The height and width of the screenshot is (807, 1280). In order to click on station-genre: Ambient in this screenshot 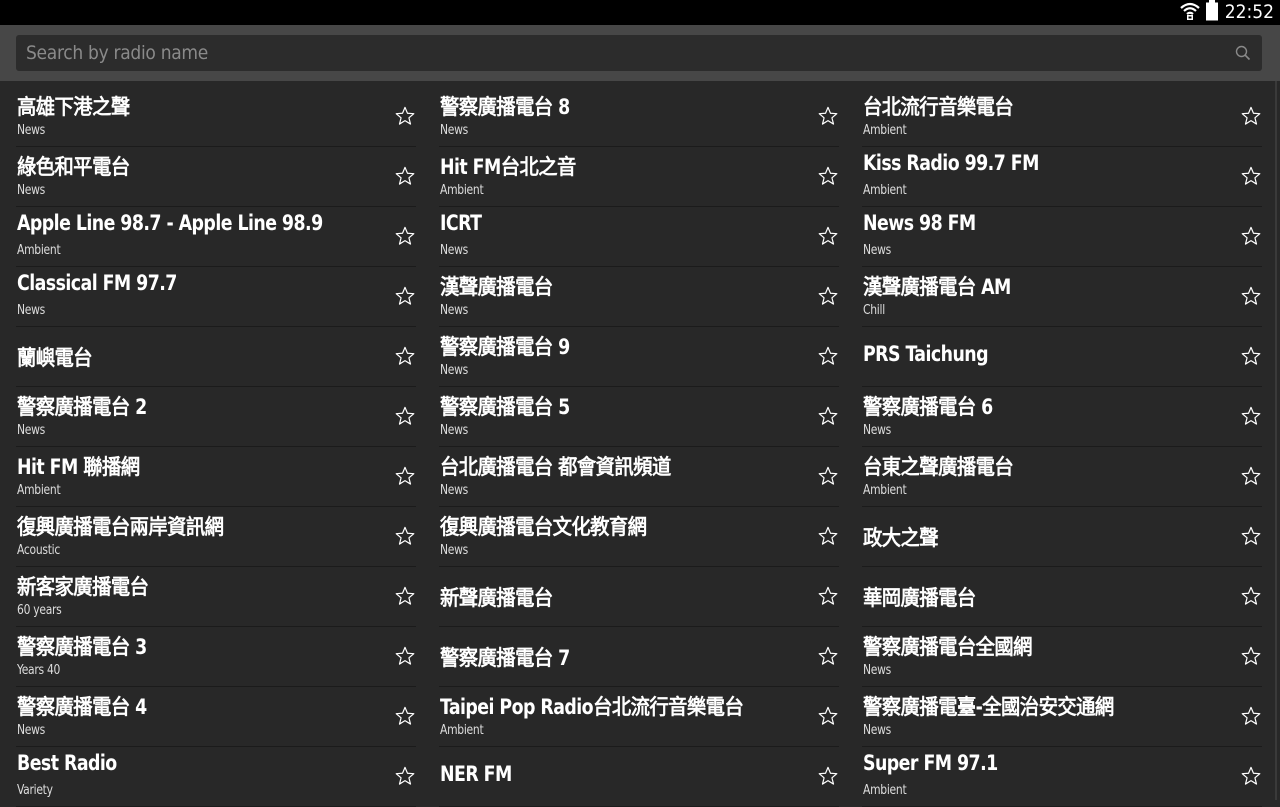, I will do `click(39, 490)`.